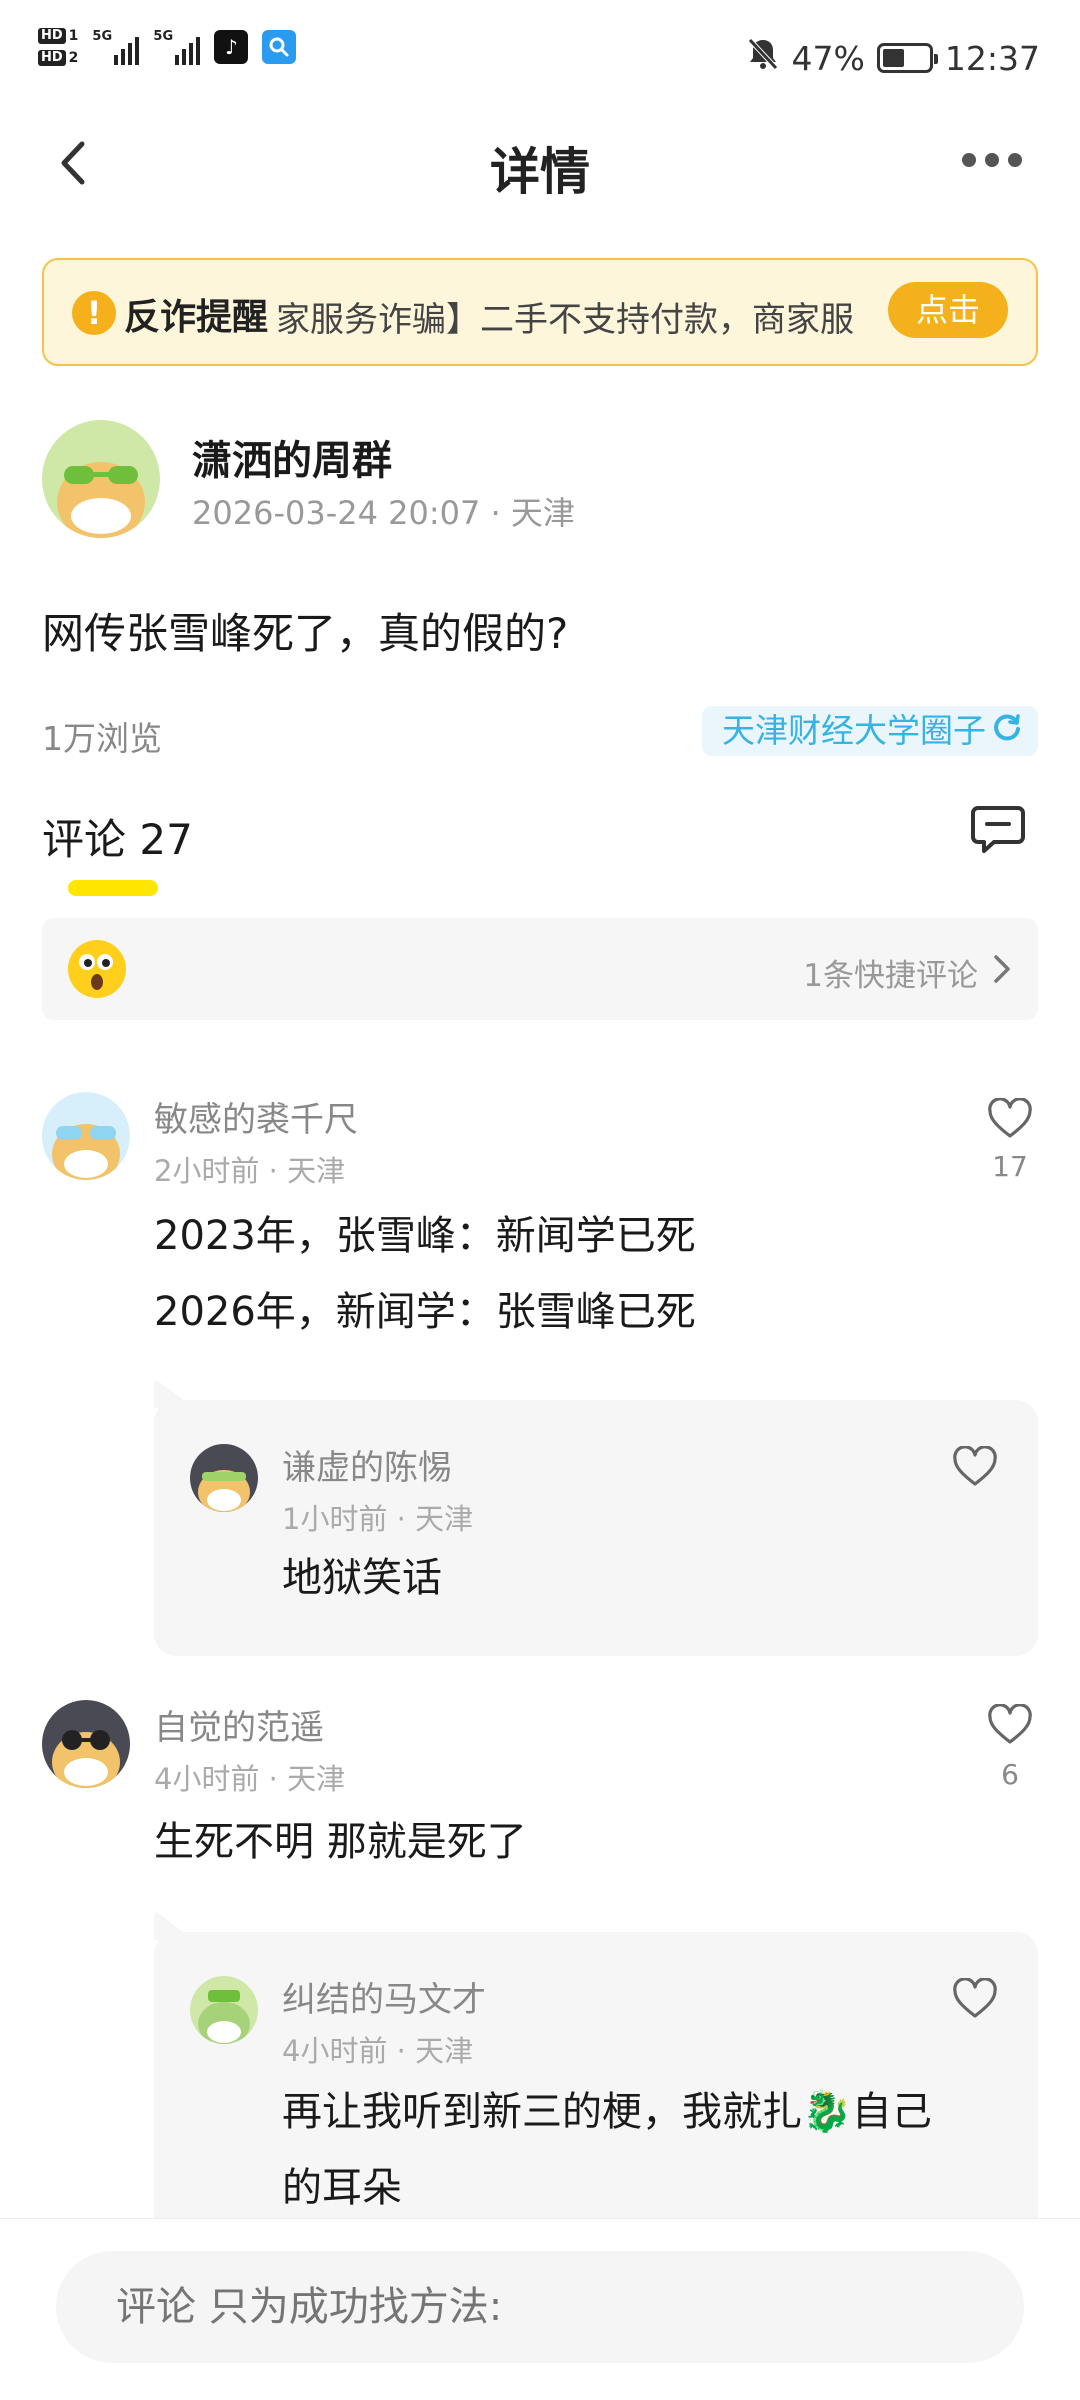 This screenshot has height=2400, width=1080. What do you see at coordinates (890, 976) in the screenshot?
I see `quick-comment-label: 1条快捷评论` at bounding box center [890, 976].